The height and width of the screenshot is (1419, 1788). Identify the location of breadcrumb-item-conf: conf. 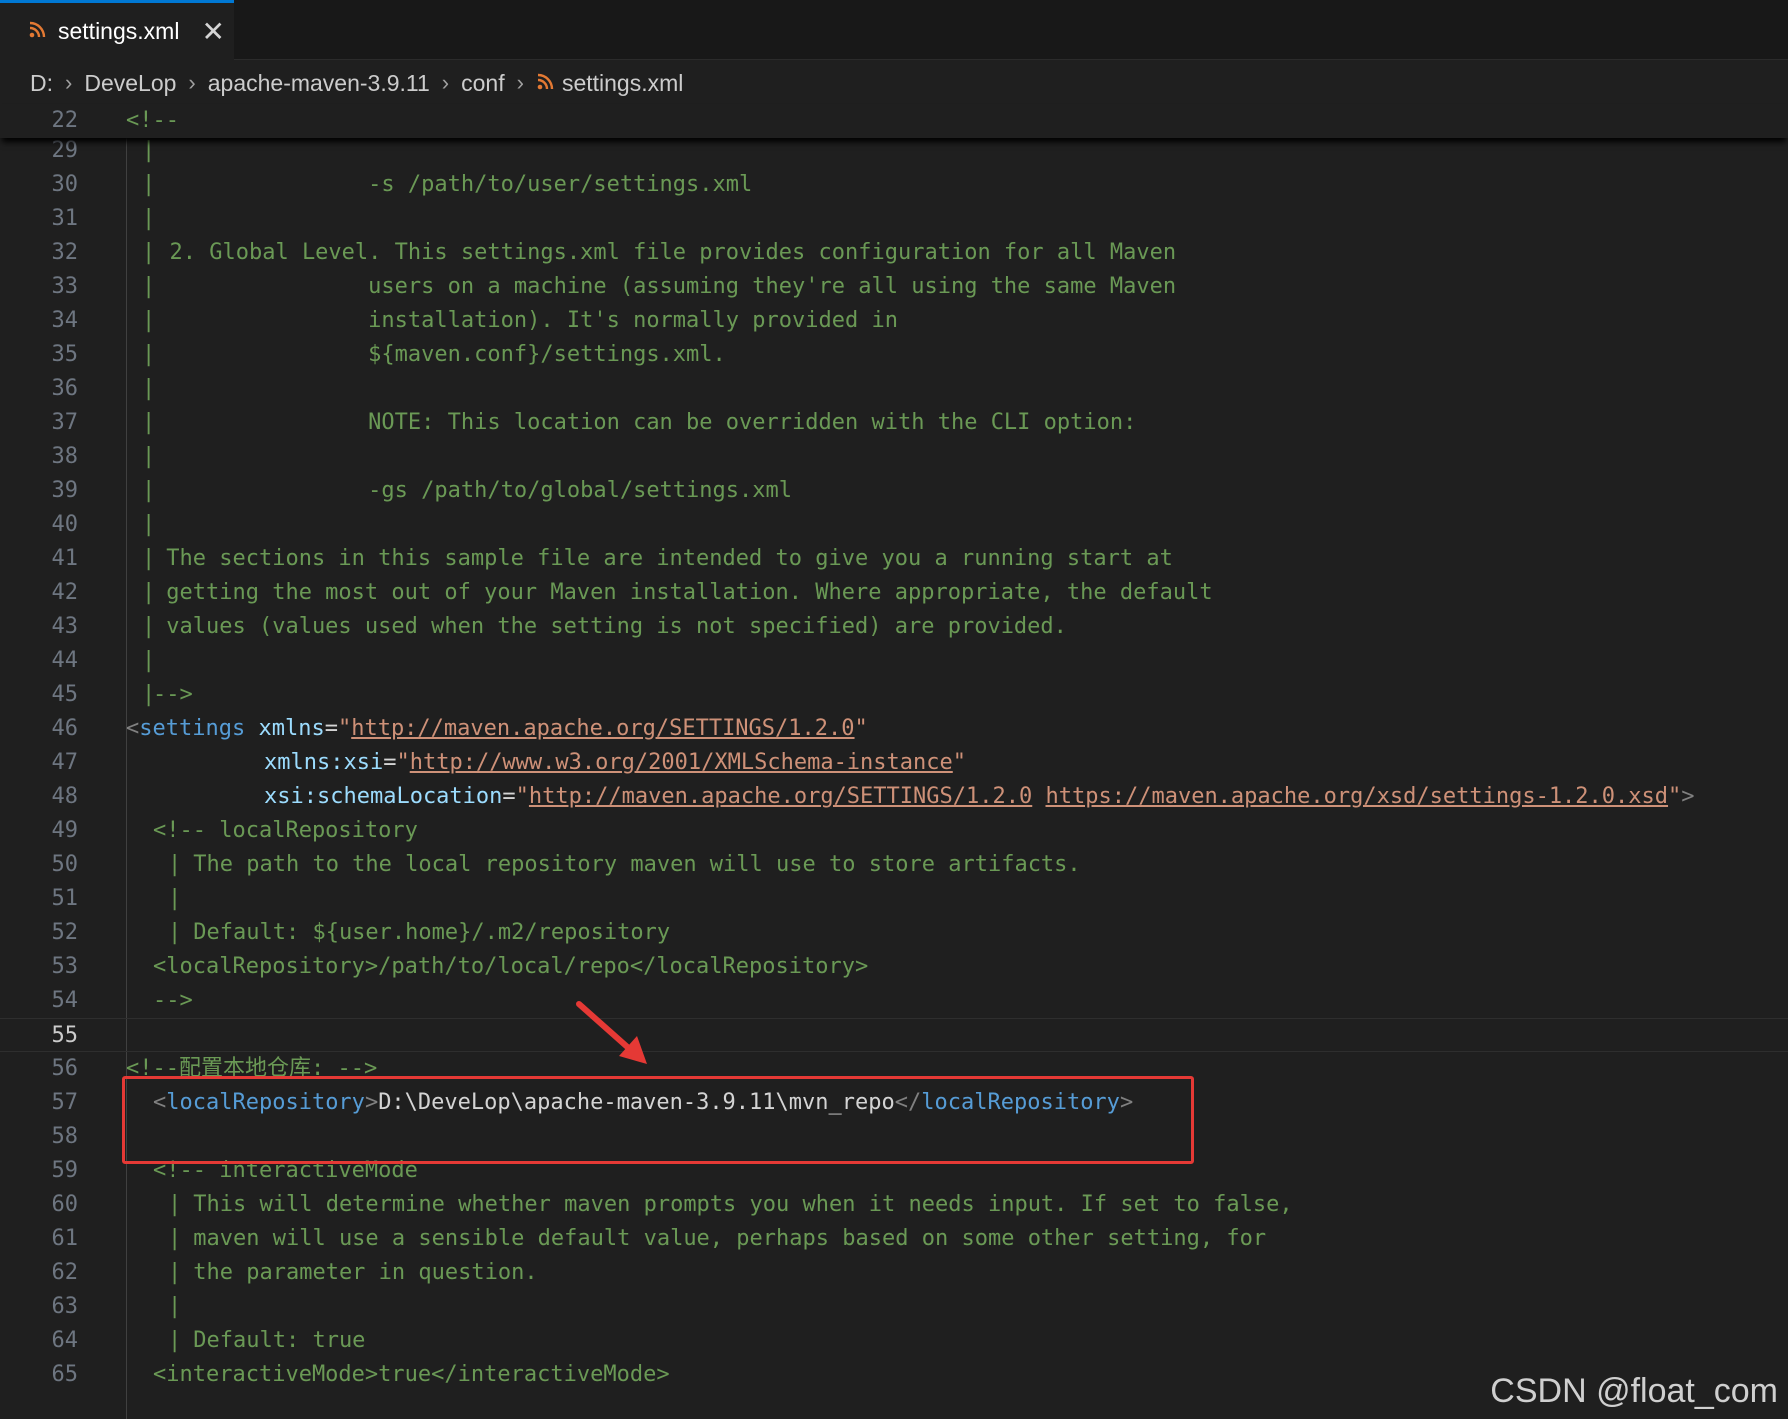
(482, 83).